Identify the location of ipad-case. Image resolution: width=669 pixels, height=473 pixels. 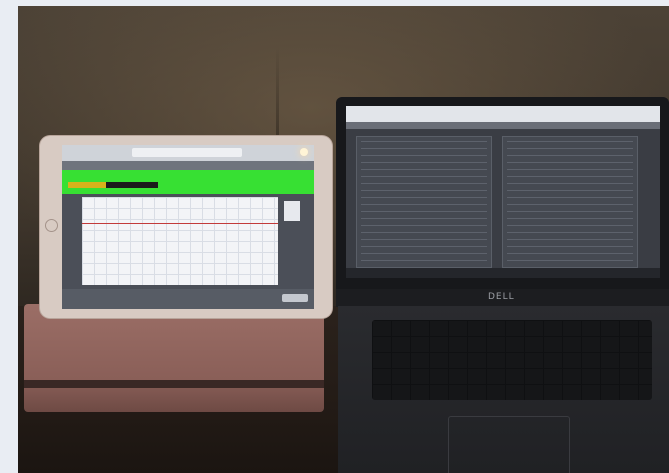
(174, 358).